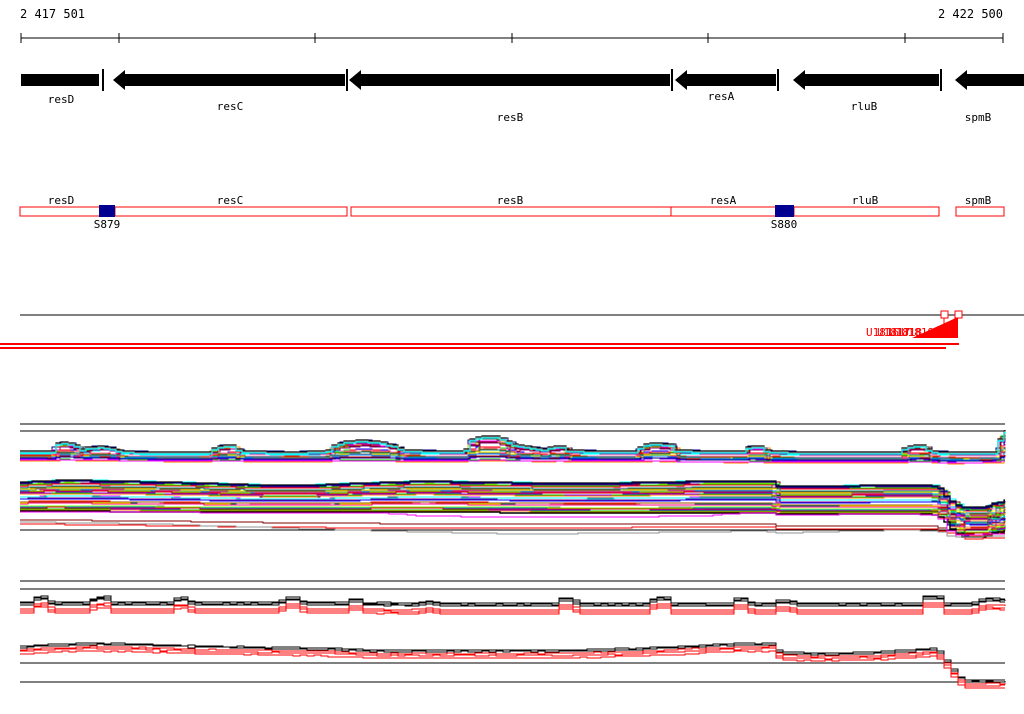 This screenshot has height=714, width=1024. What do you see at coordinates (107, 211) in the screenshot?
I see `marker-S879` at bounding box center [107, 211].